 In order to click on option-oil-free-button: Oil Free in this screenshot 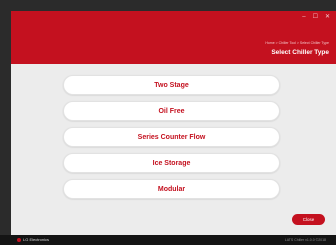, I will do `click(171, 111)`.